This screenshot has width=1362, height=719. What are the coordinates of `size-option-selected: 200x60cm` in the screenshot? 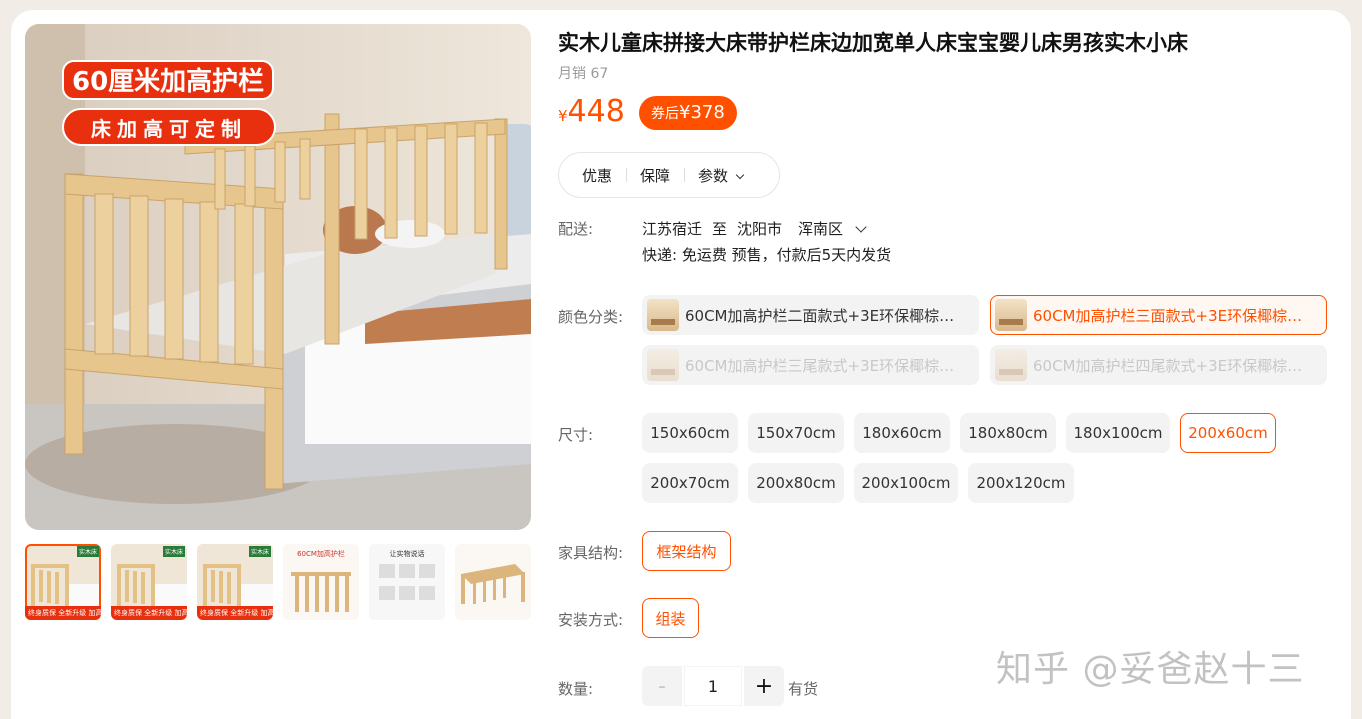 It's located at (1228, 433).